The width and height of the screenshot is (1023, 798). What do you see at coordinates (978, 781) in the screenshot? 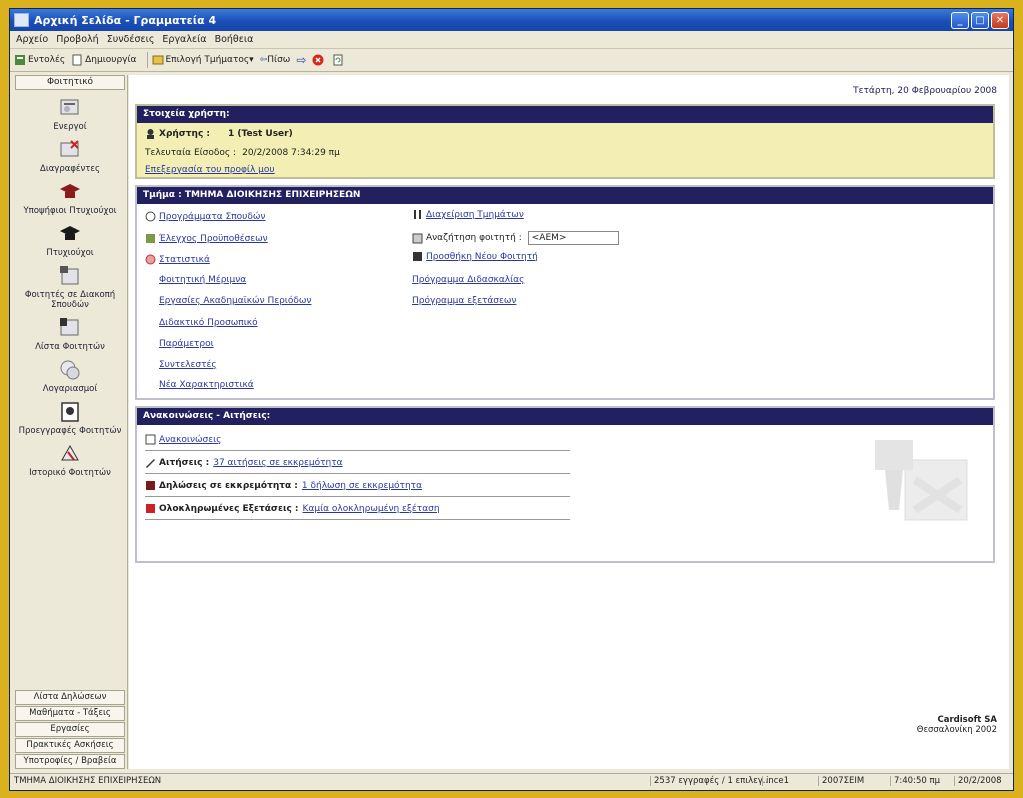
I see `status-date: 20/2/2008` at bounding box center [978, 781].